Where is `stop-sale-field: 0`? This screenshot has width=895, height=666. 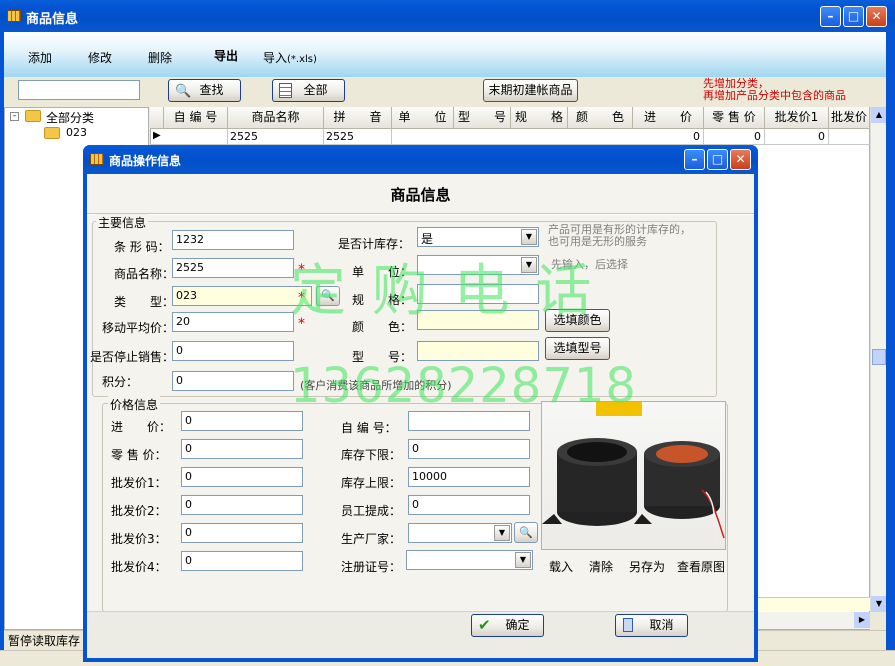
stop-sale-field: 0 is located at coordinates (233, 351).